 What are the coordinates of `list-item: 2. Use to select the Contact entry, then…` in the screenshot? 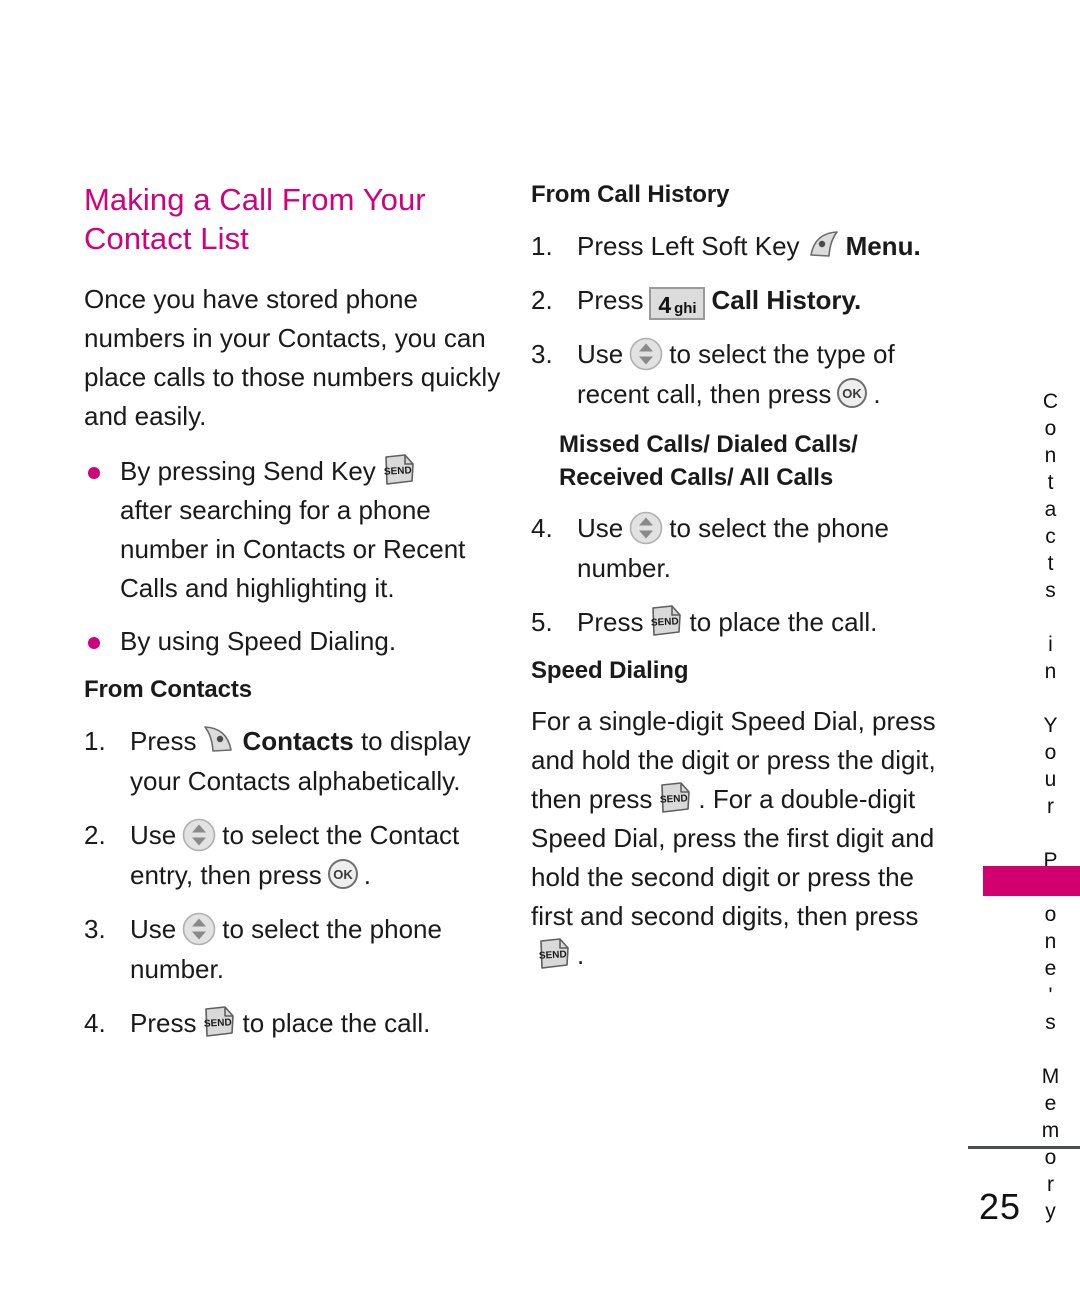 It's located at (294, 855).